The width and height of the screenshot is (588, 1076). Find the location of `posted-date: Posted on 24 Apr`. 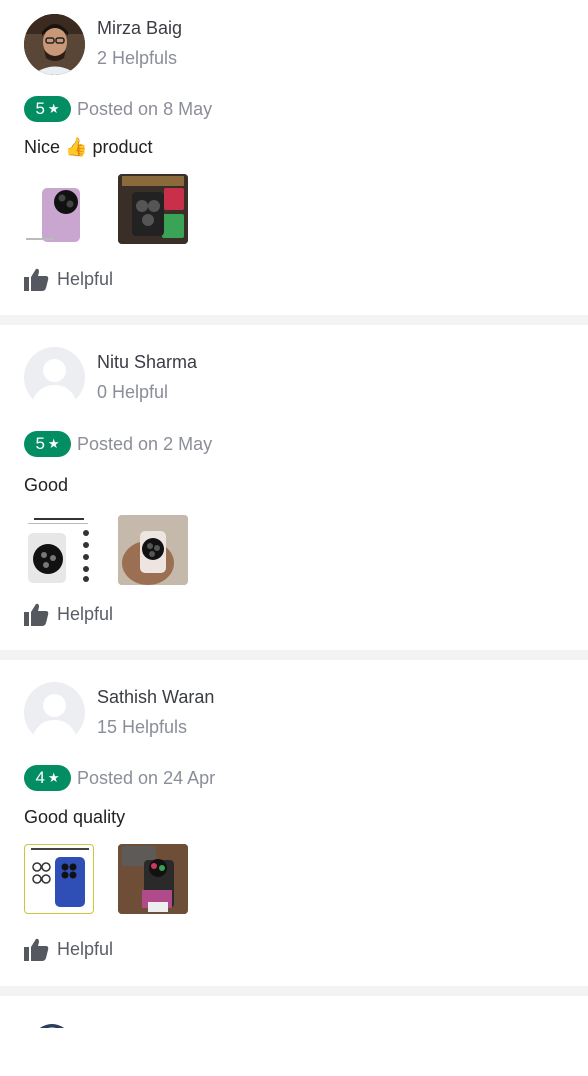

posted-date: Posted on 24 Apr is located at coordinates (146, 778).